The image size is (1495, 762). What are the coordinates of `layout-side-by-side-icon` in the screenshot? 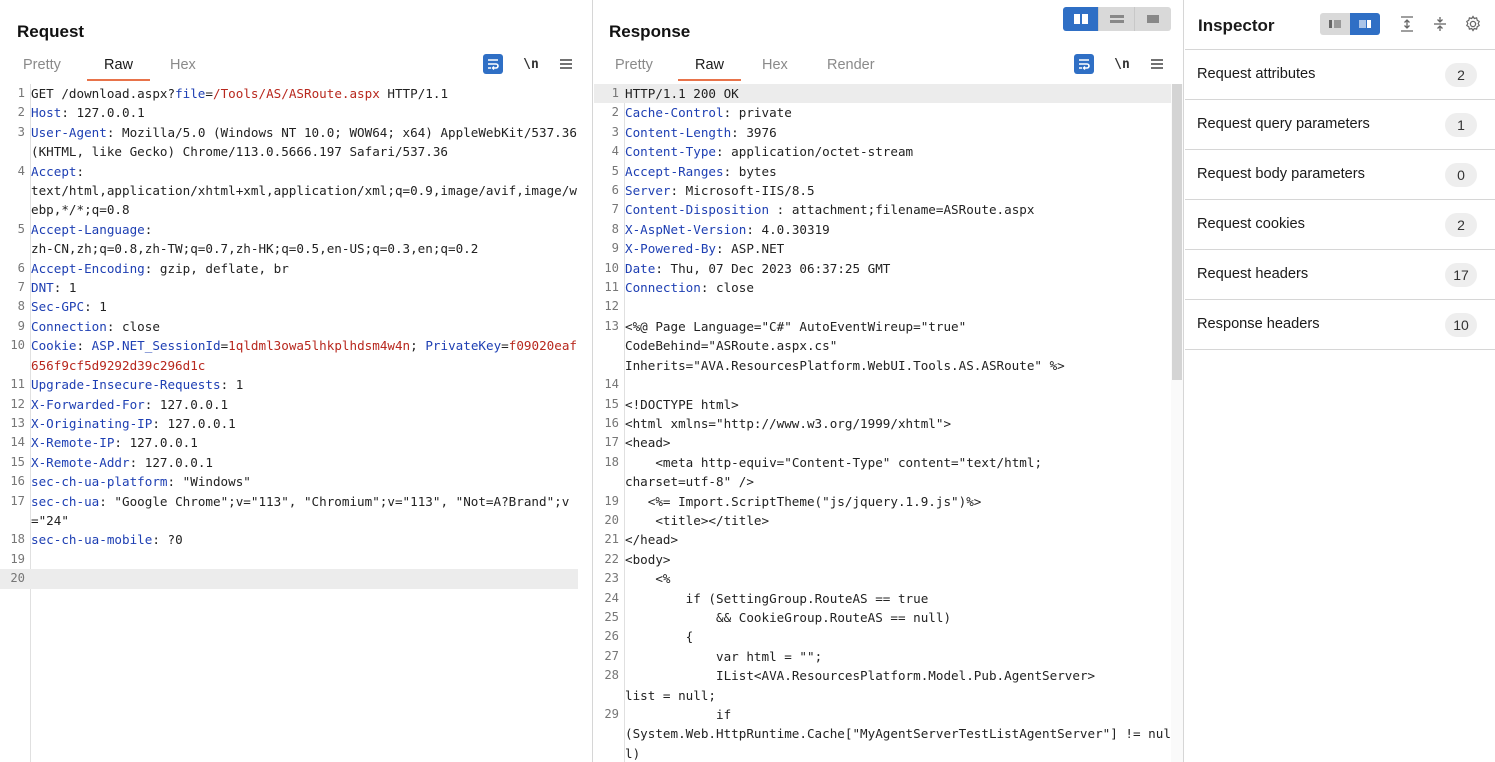 It's located at (1081, 19).